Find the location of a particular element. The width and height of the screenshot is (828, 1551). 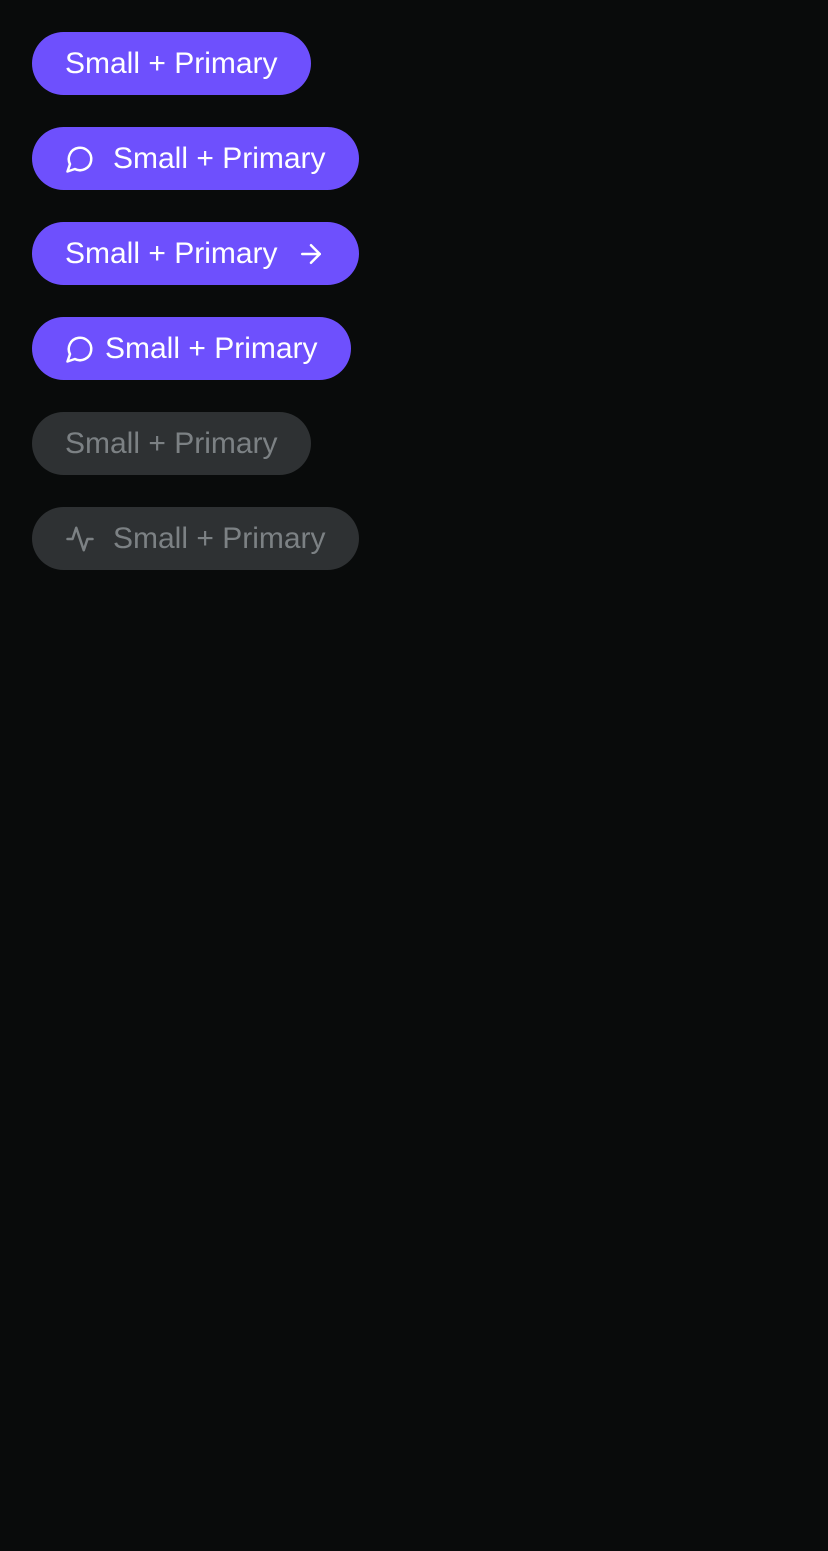

small-primary-button-compact-icon: Small + Primary is located at coordinates (191, 348).